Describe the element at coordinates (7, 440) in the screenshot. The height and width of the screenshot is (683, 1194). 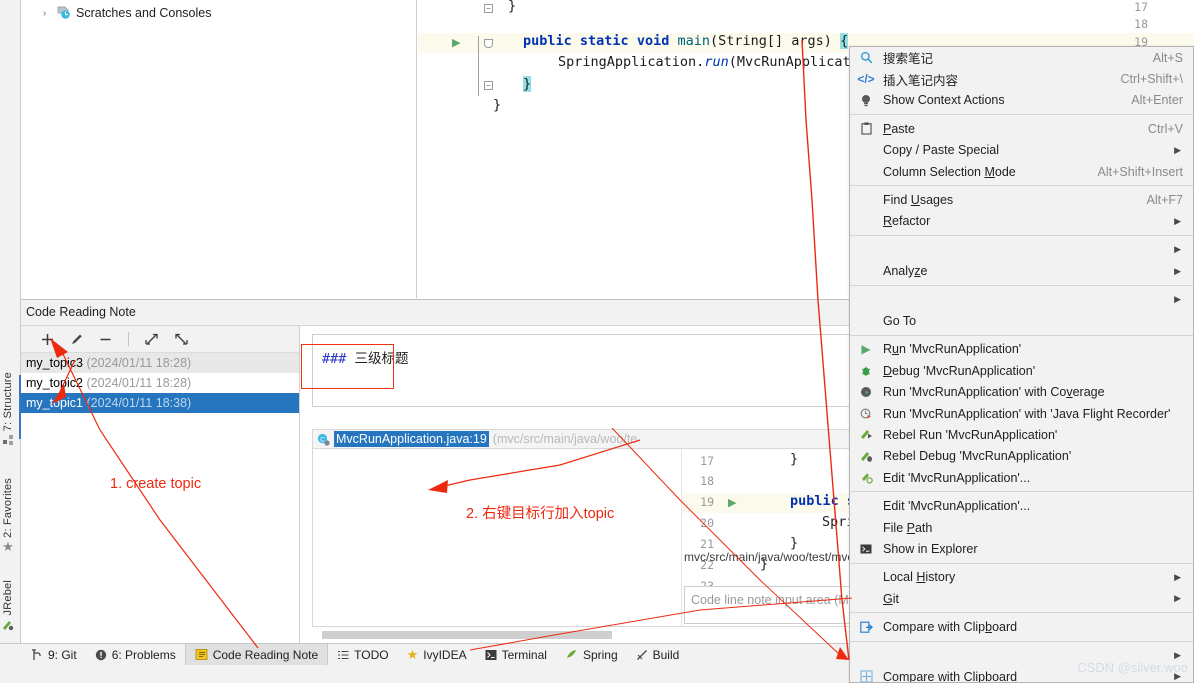
I see `structure-icon` at that location.